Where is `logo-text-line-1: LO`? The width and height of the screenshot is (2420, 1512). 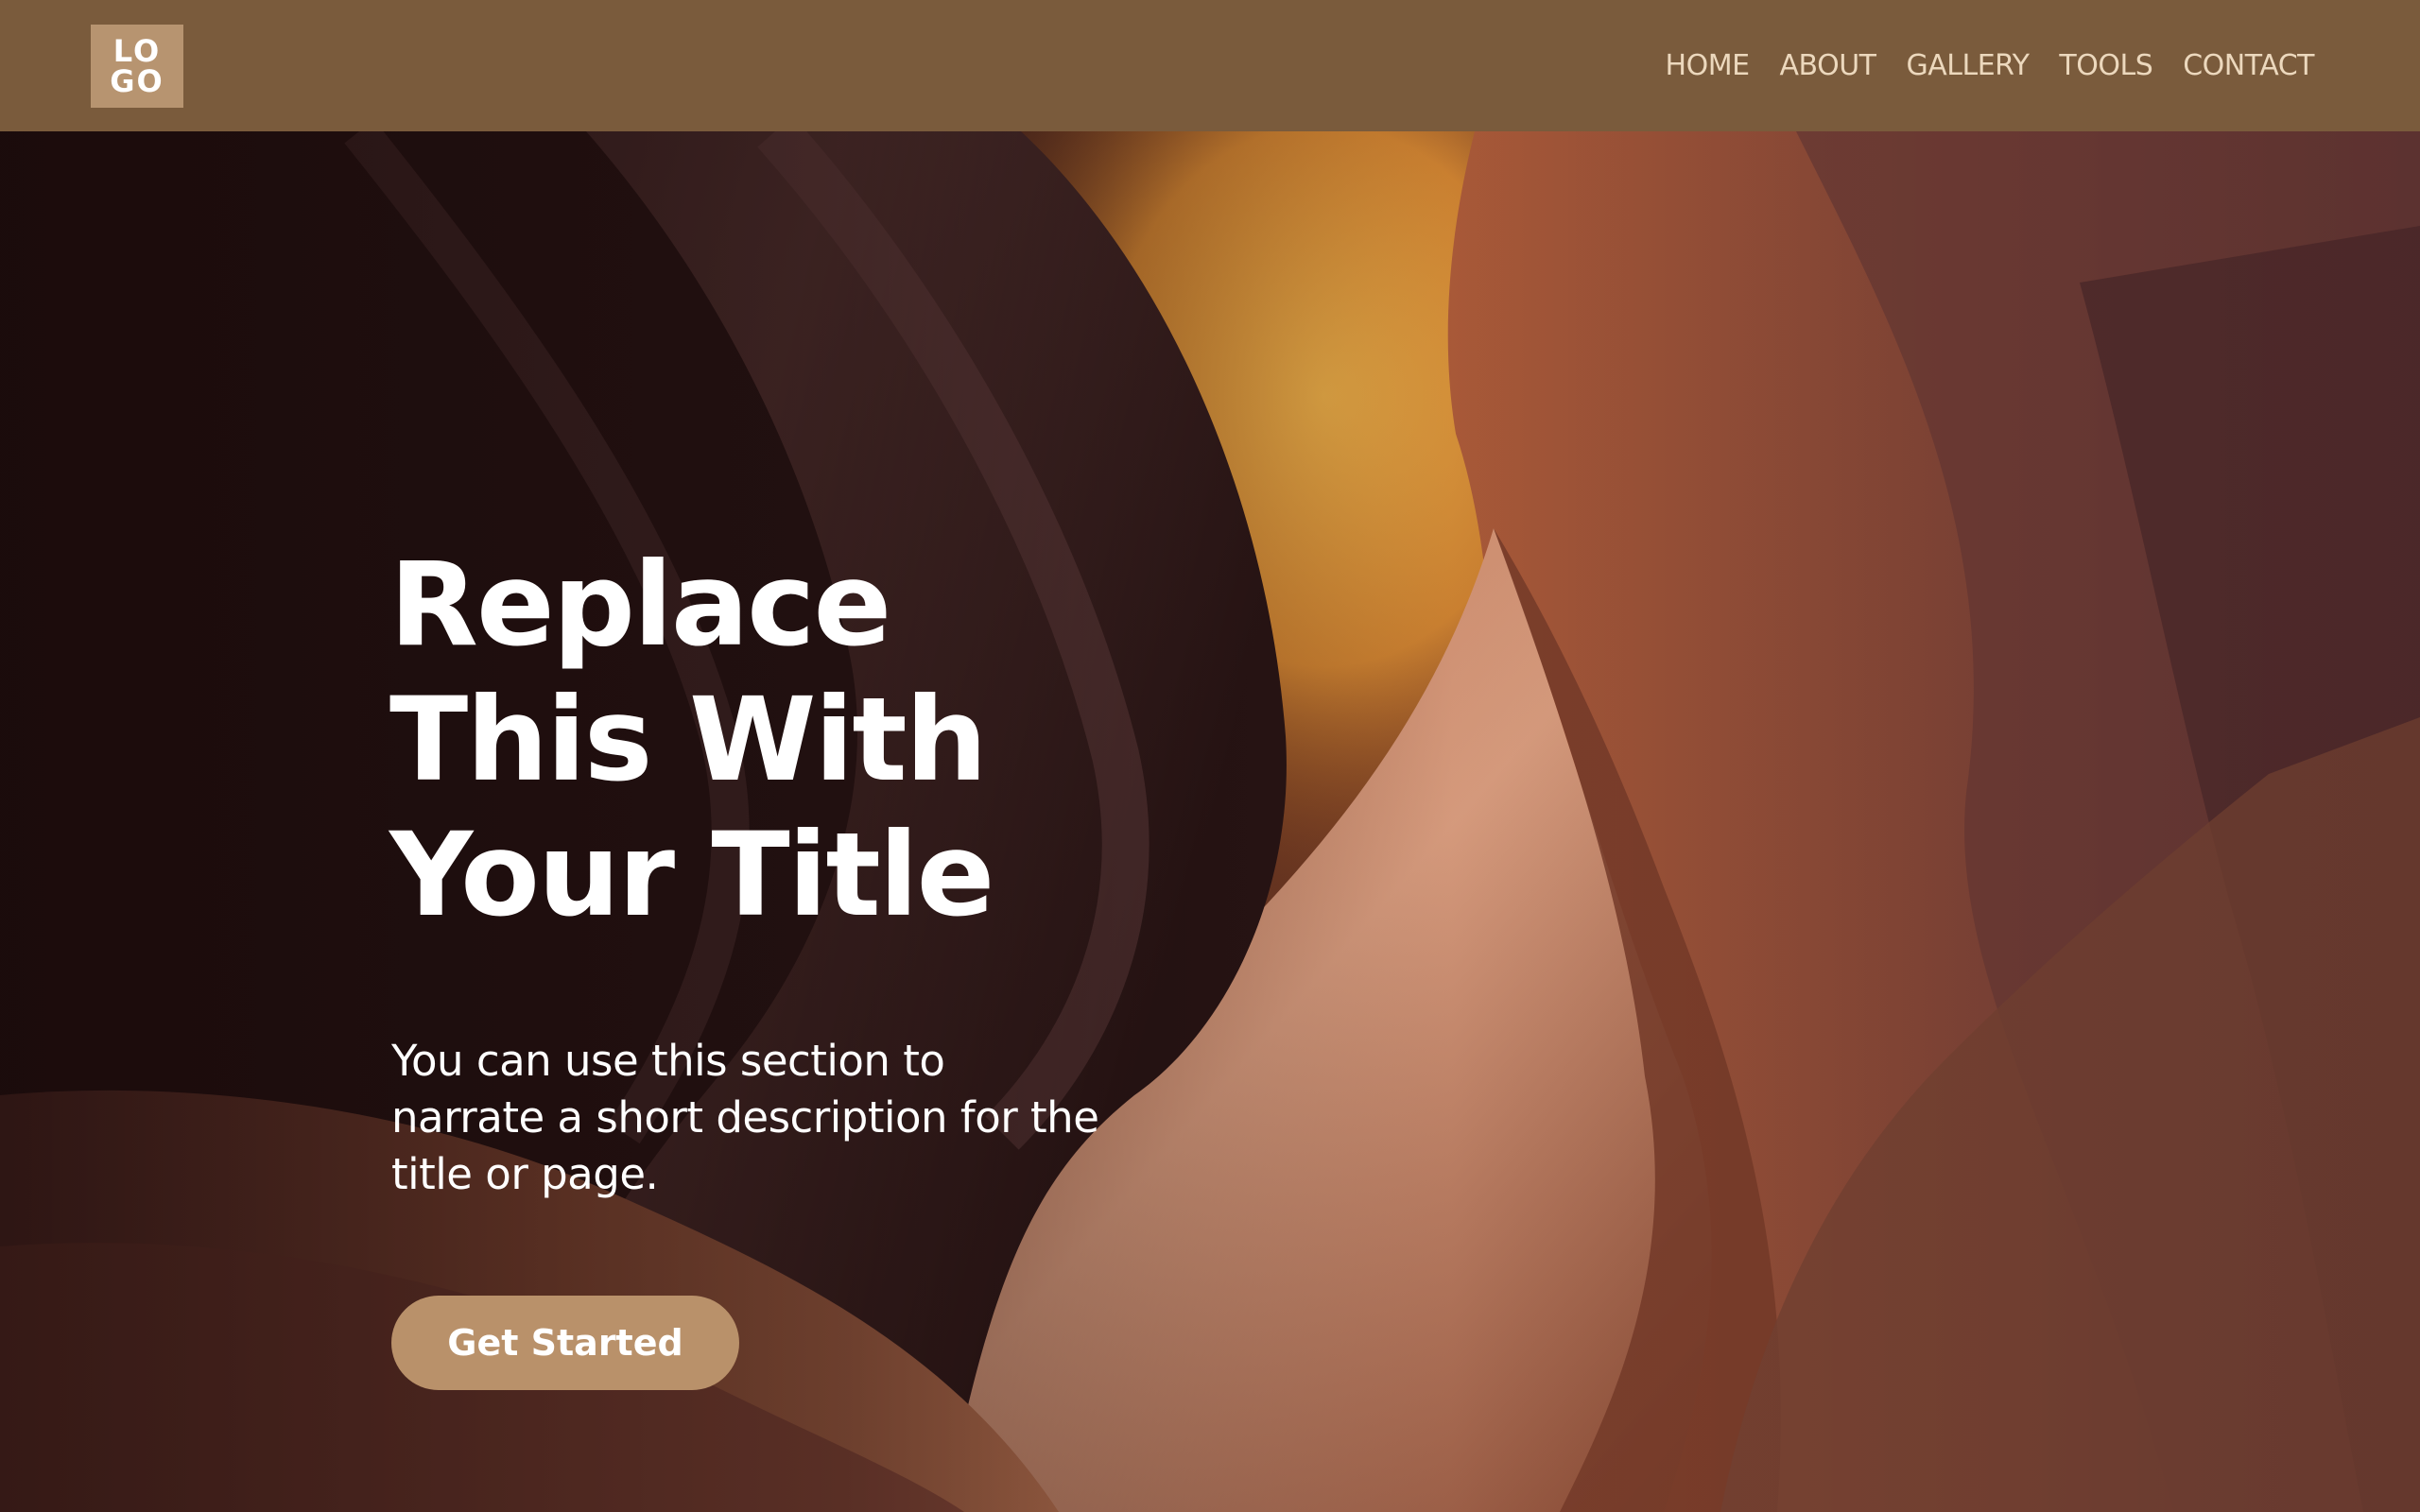
logo-text-line-1: LO is located at coordinates (137, 51).